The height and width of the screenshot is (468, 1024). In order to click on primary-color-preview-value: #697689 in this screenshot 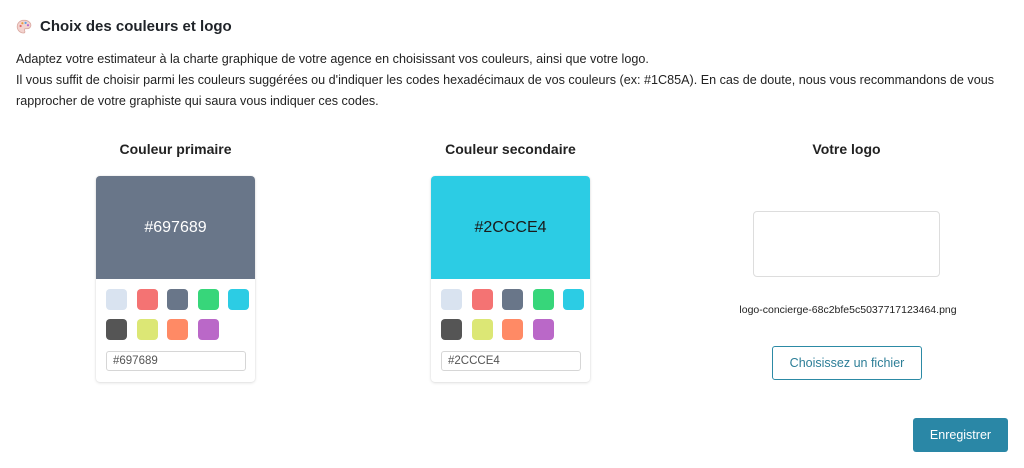, I will do `click(175, 227)`.